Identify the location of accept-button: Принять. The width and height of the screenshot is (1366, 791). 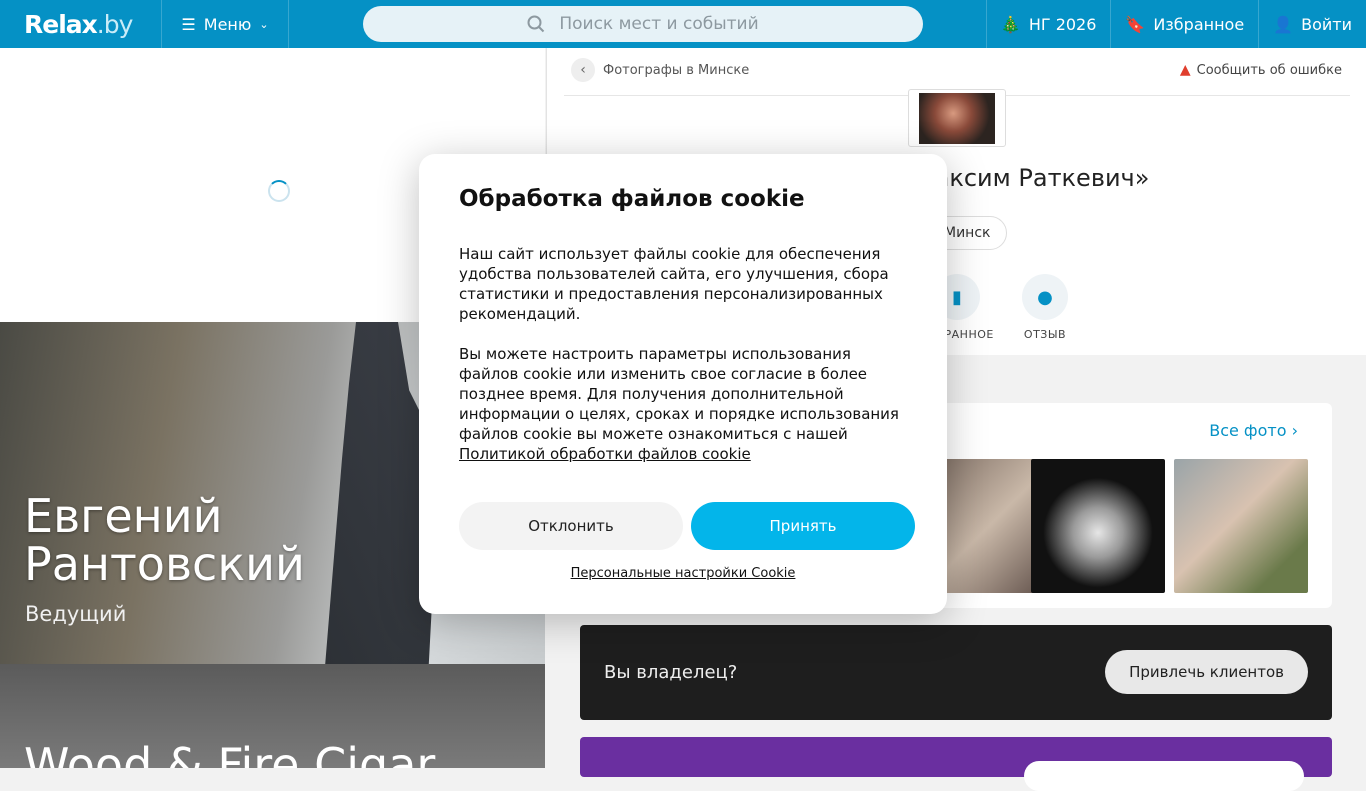
(803, 526).